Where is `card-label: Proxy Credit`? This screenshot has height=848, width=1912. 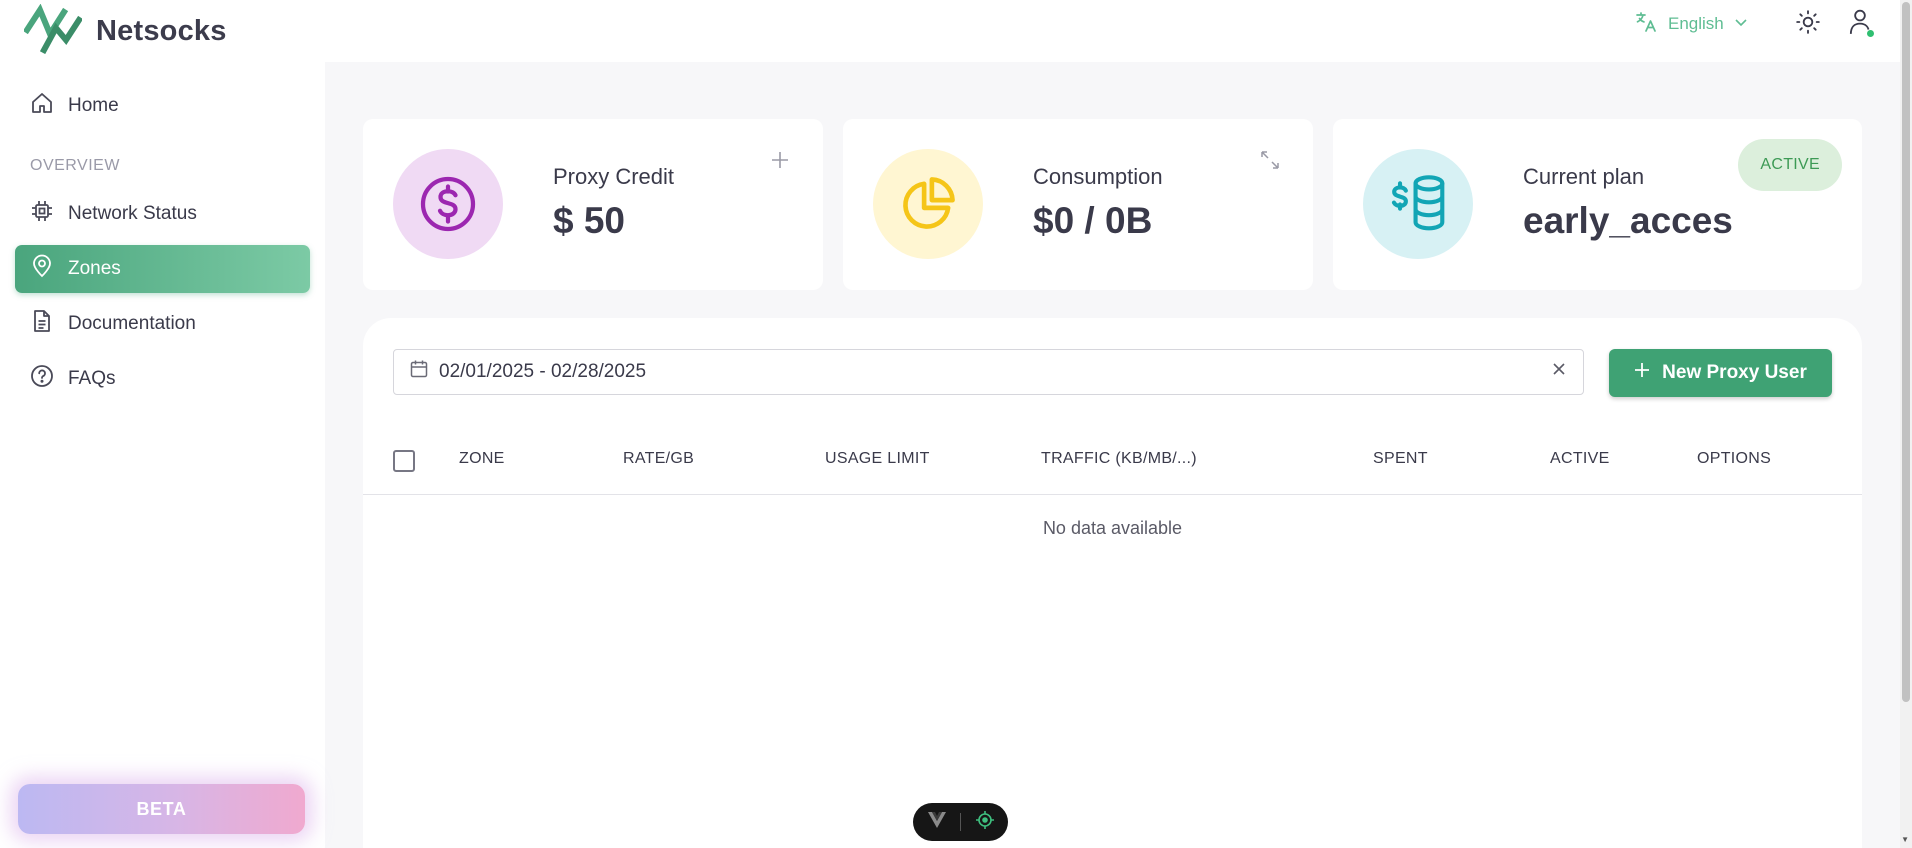
card-label: Proxy Credit is located at coordinates (614, 176).